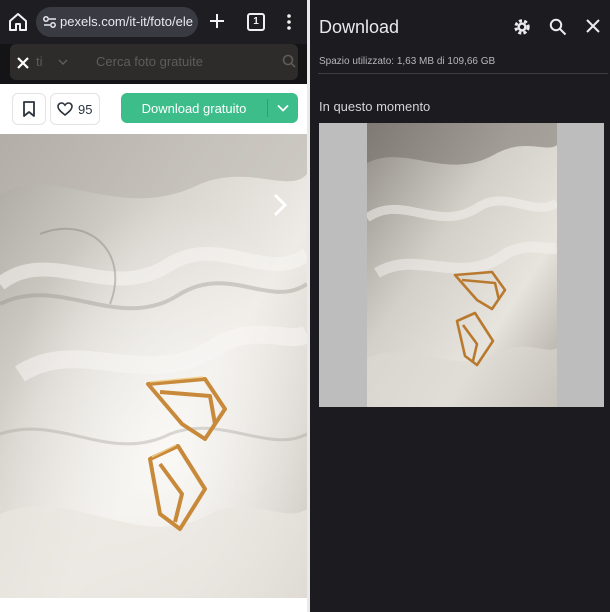 The height and width of the screenshot is (612, 610). Describe the element at coordinates (194, 108) in the screenshot. I see `download-button-label: Download gratuito` at that location.